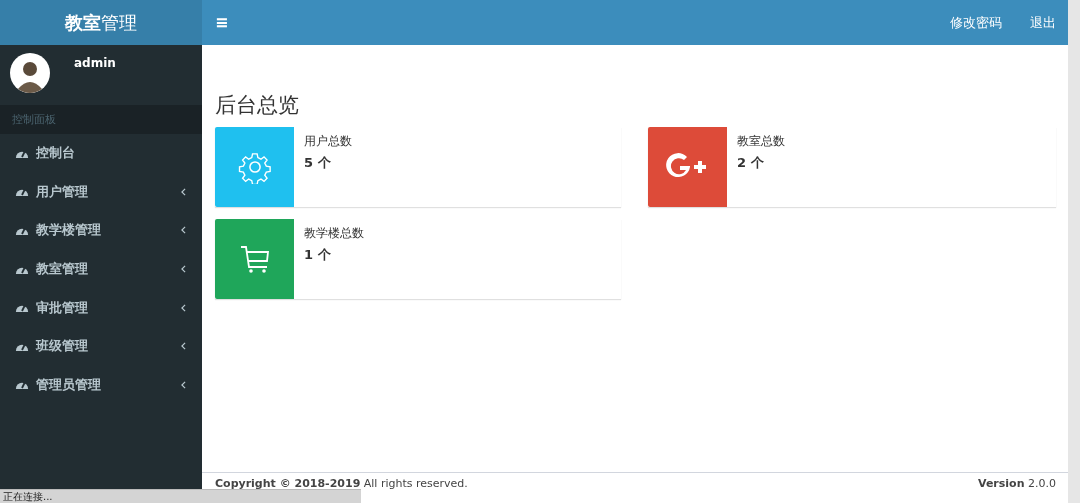 The height and width of the screenshot is (503, 1080). Describe the element at coordinates (101, 269) in the screenshot. I see `sidebar-item: 教室管理` at that location.